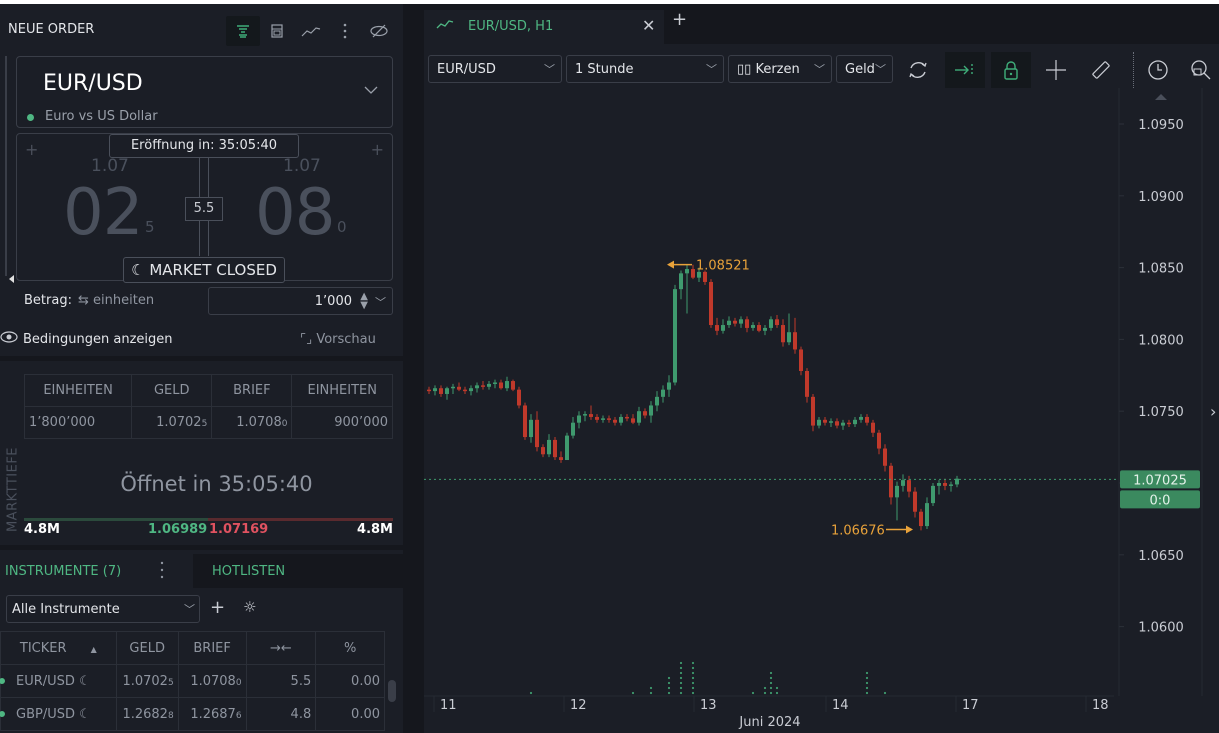  Describe the element at coordinates (1056, 70) in the screenshot. I see `crosshair-icon` at that location.